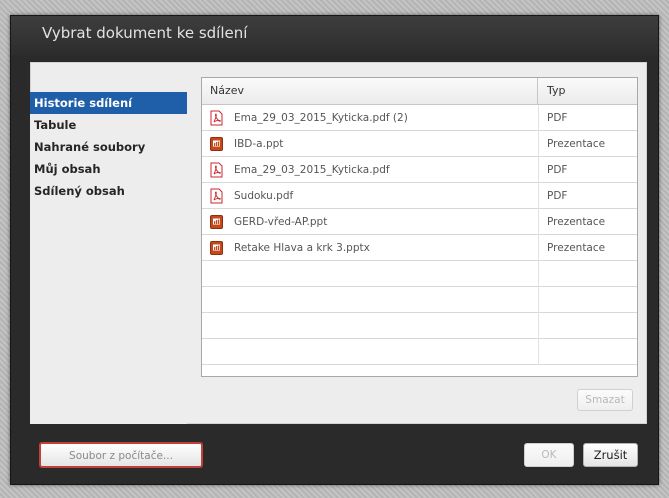 This screenshot has height=498, width=669. I want to click on ok-button: OK, so click(549, 455).